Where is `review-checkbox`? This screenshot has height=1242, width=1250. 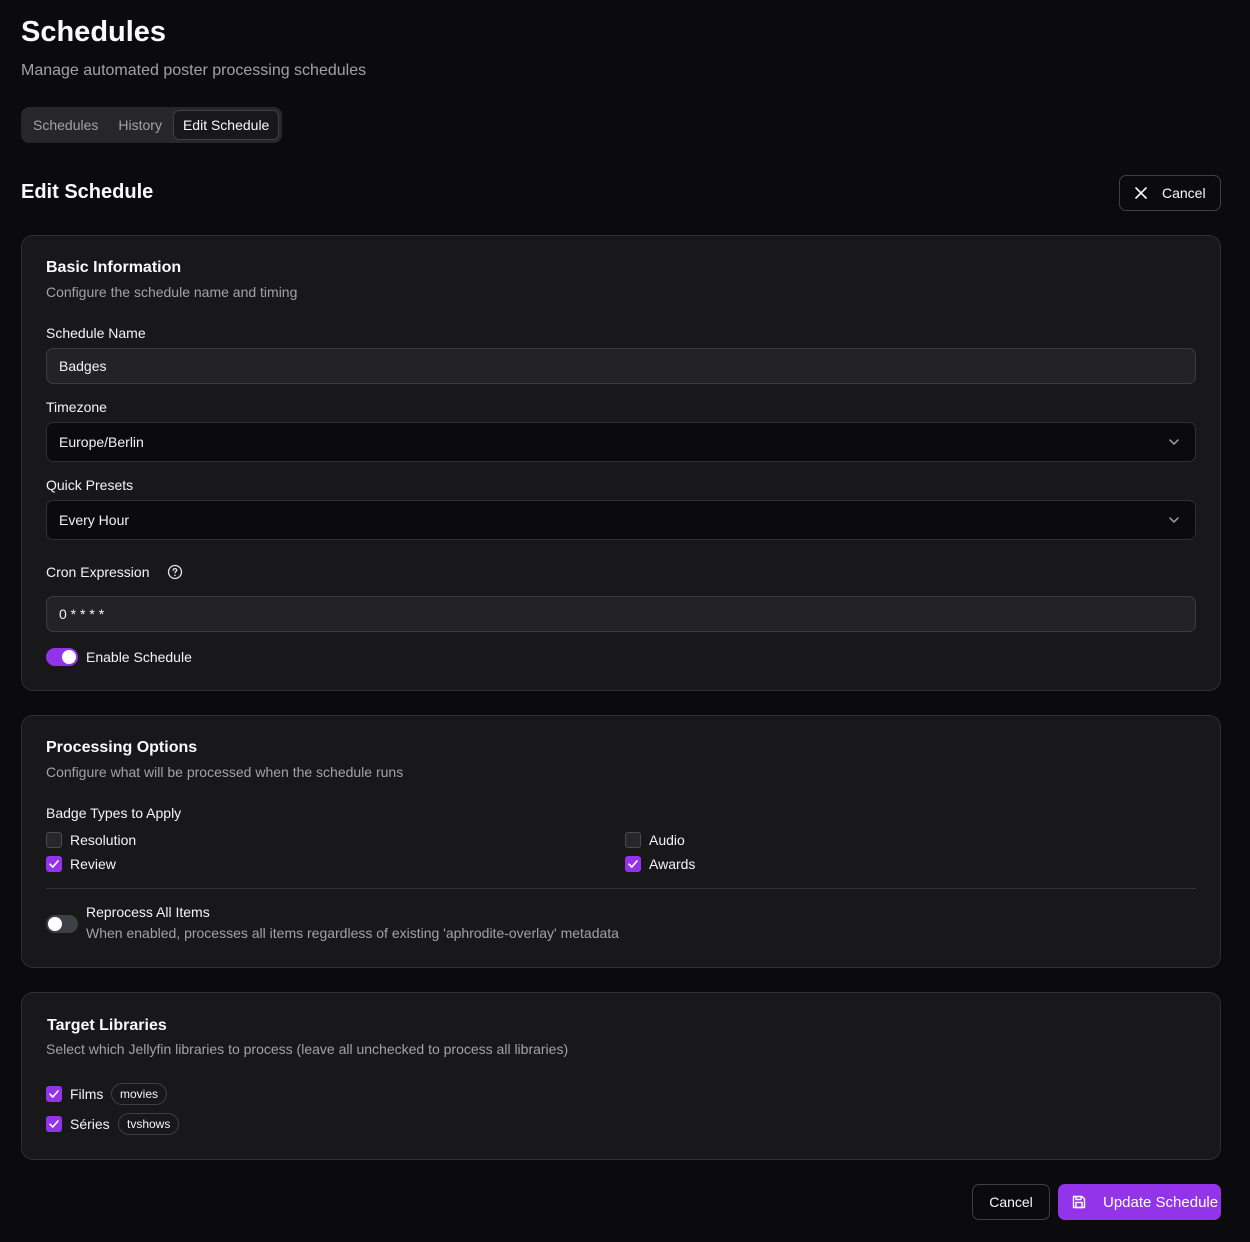
review-checkbox is located at coordinates (54, 864).